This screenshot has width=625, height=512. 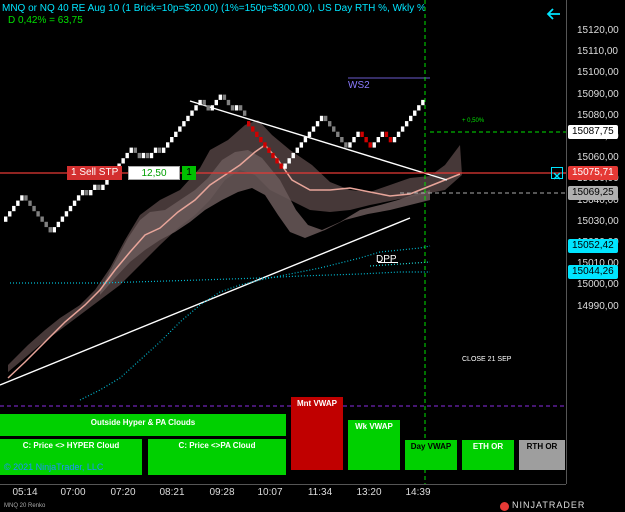 What do you see at coordinates (189, 173) in the screenshot?
I see `order-qty-field: 1` at bounding box center [189, 173].